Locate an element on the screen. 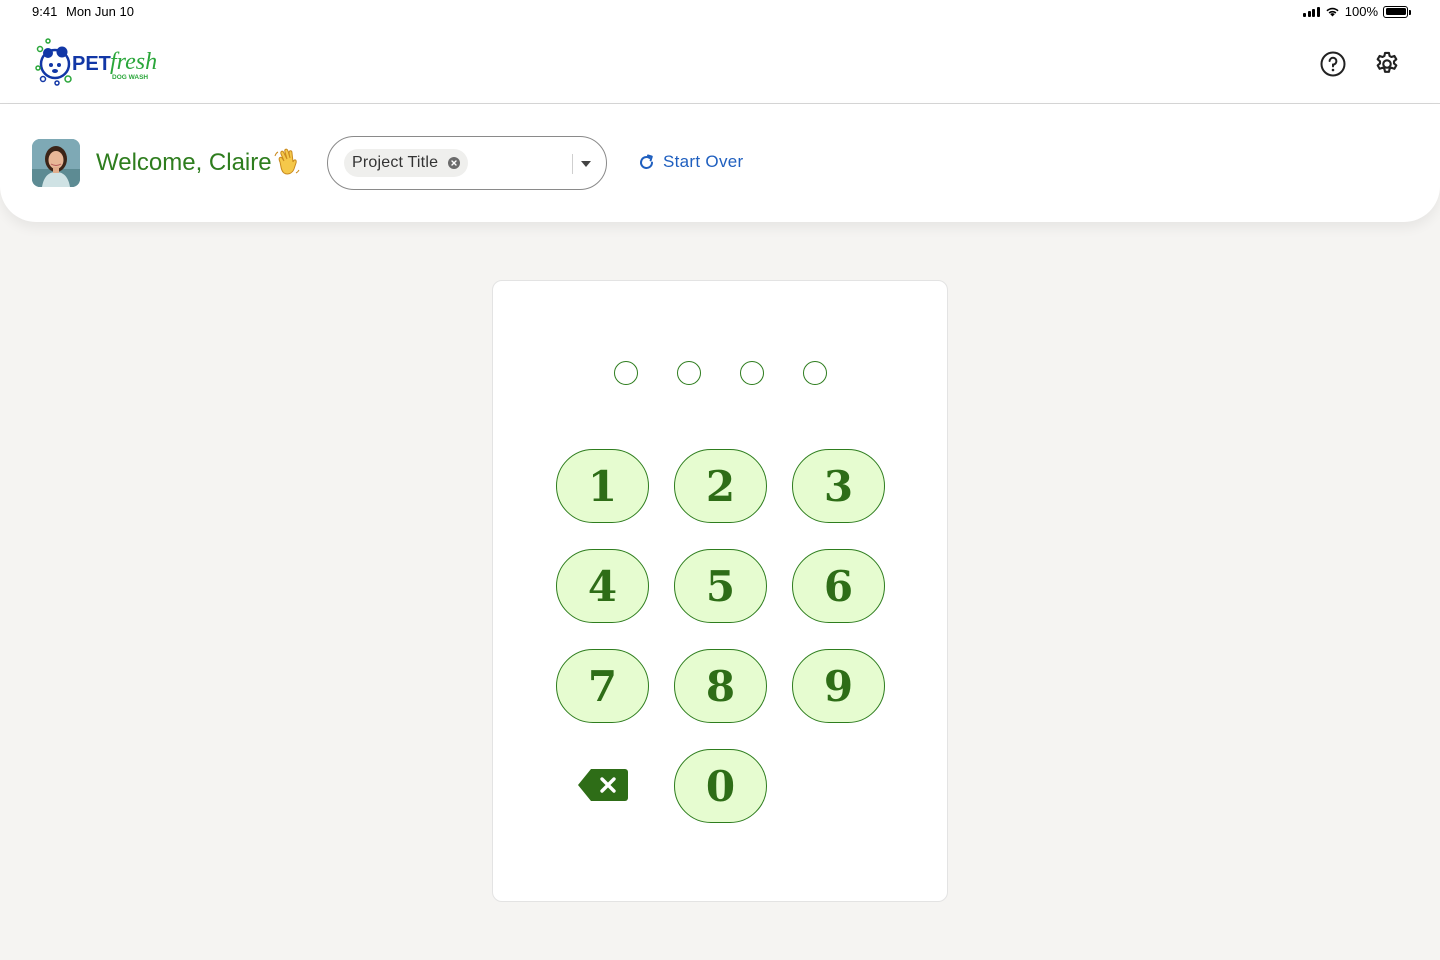  key-5: 5 is located at coordinates (720, 586).